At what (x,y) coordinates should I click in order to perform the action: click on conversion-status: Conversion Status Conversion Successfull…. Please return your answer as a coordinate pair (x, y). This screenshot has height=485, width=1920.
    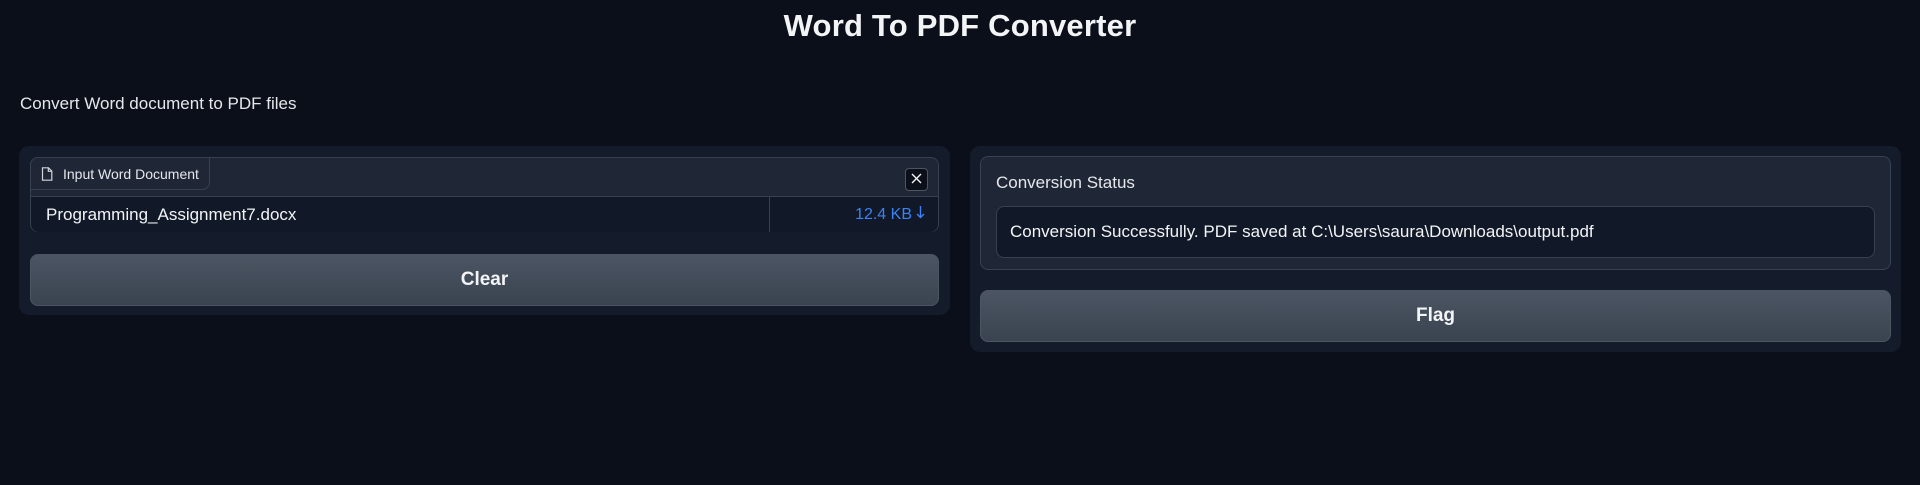
    Looking at the image, I should click on (1435, 213).